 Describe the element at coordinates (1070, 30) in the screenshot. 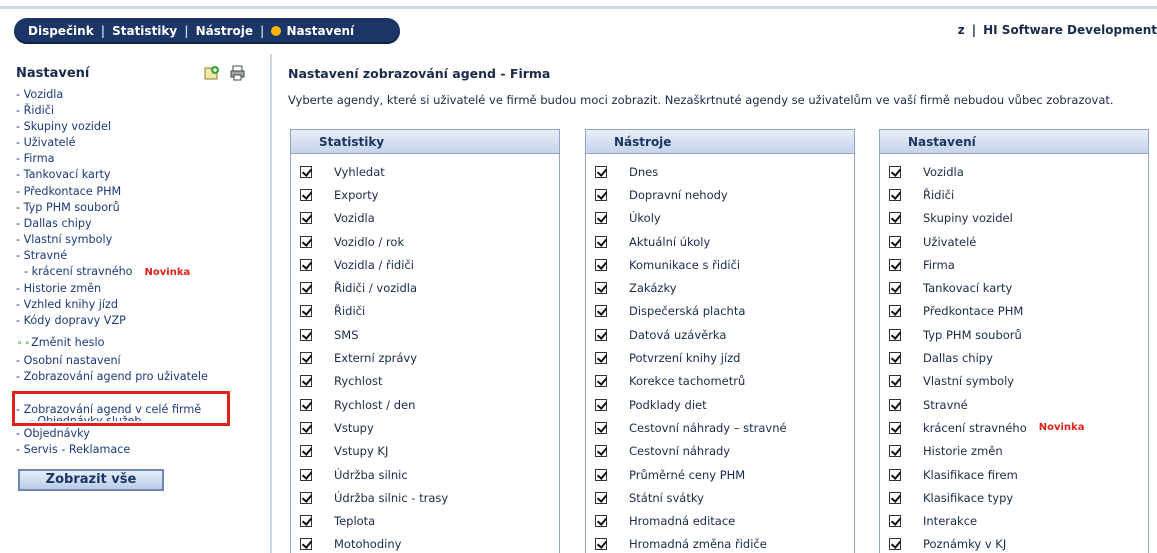

I see `company-name: HI Software Development` at that location.